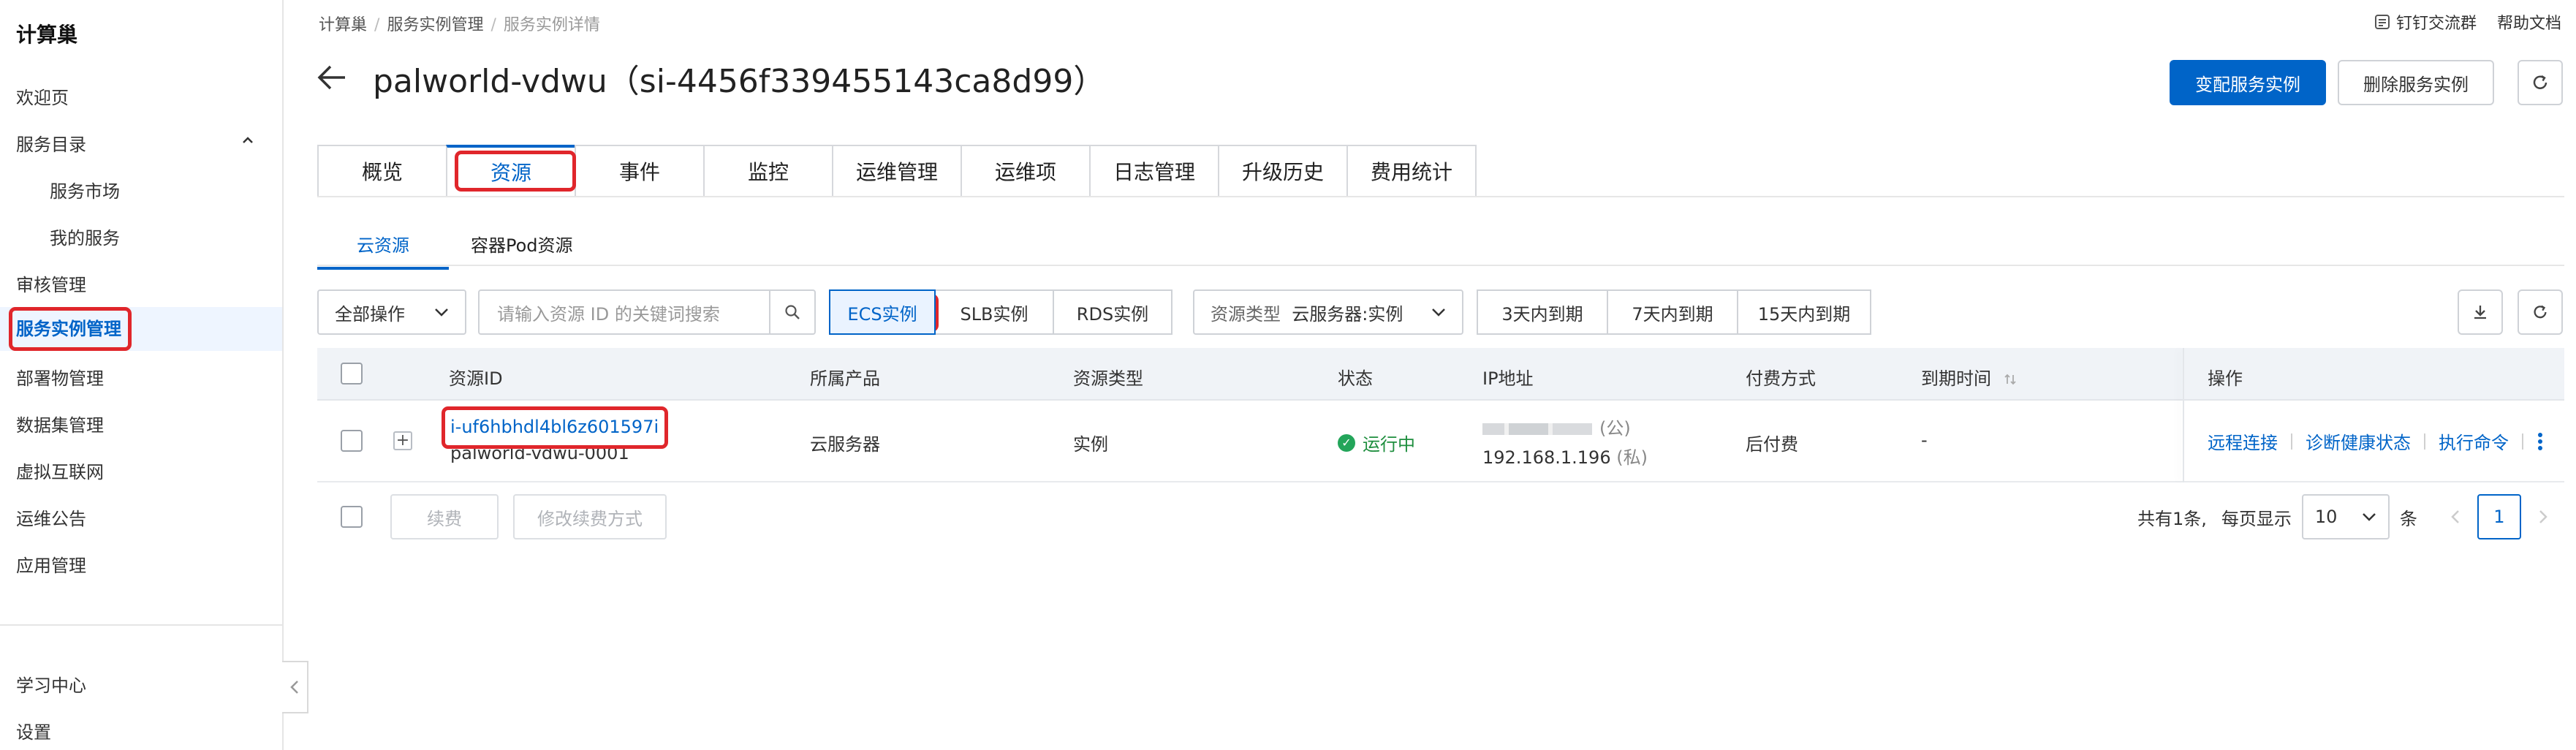 This screenshot has height=750, width=2576. Describe the element at coordinates (845, 444) in the screenshot. I see `cell-product: 云服务器` at that location.